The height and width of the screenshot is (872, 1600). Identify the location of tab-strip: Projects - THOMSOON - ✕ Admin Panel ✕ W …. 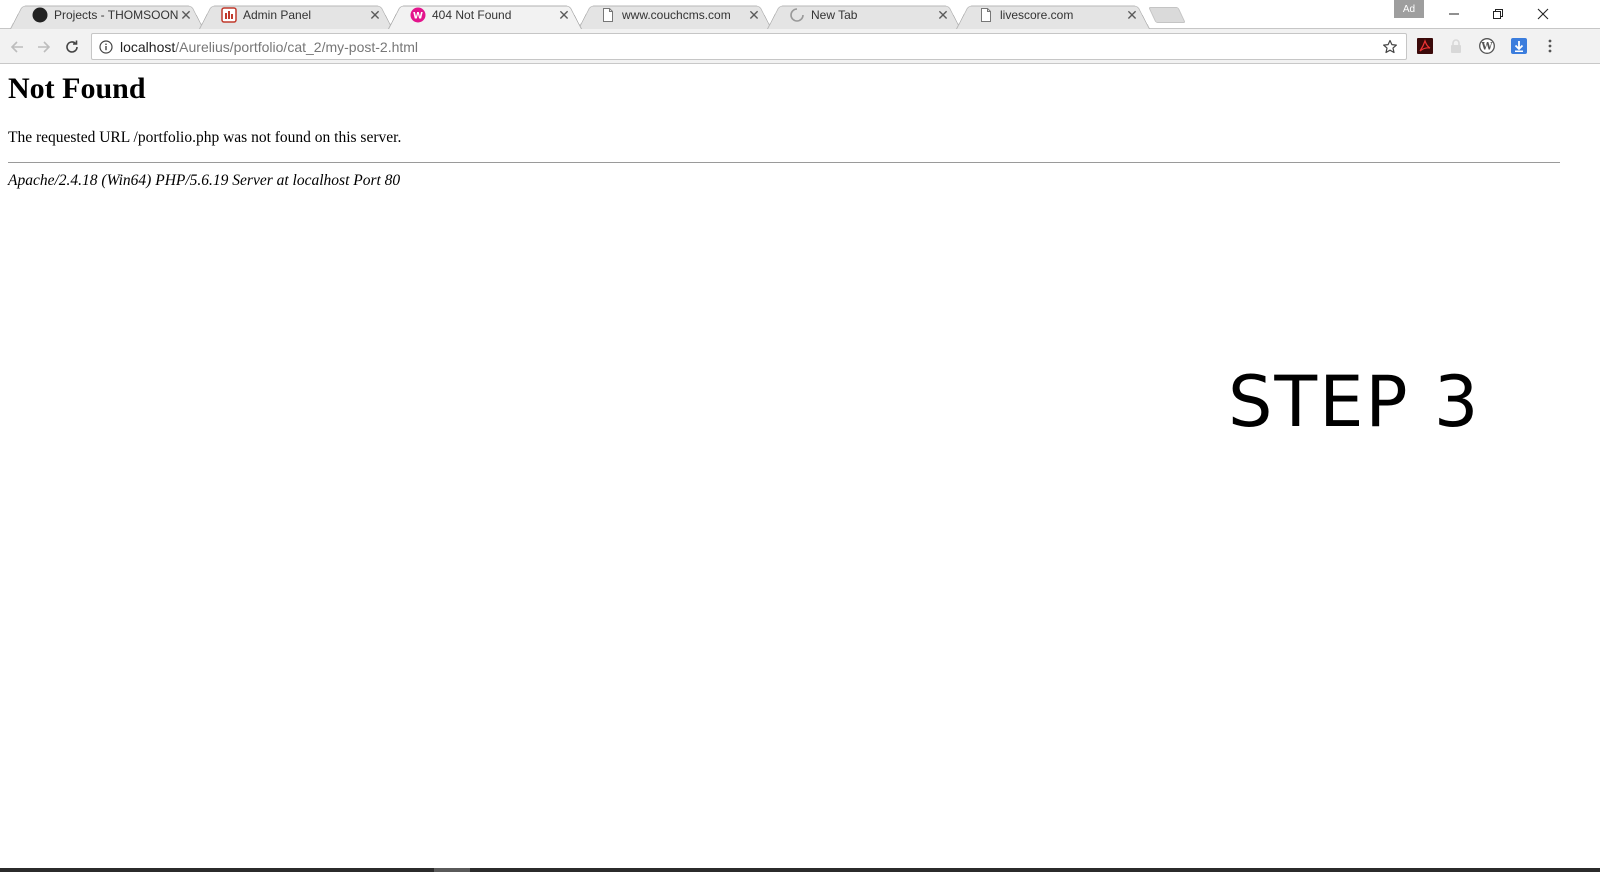
(800, 14).